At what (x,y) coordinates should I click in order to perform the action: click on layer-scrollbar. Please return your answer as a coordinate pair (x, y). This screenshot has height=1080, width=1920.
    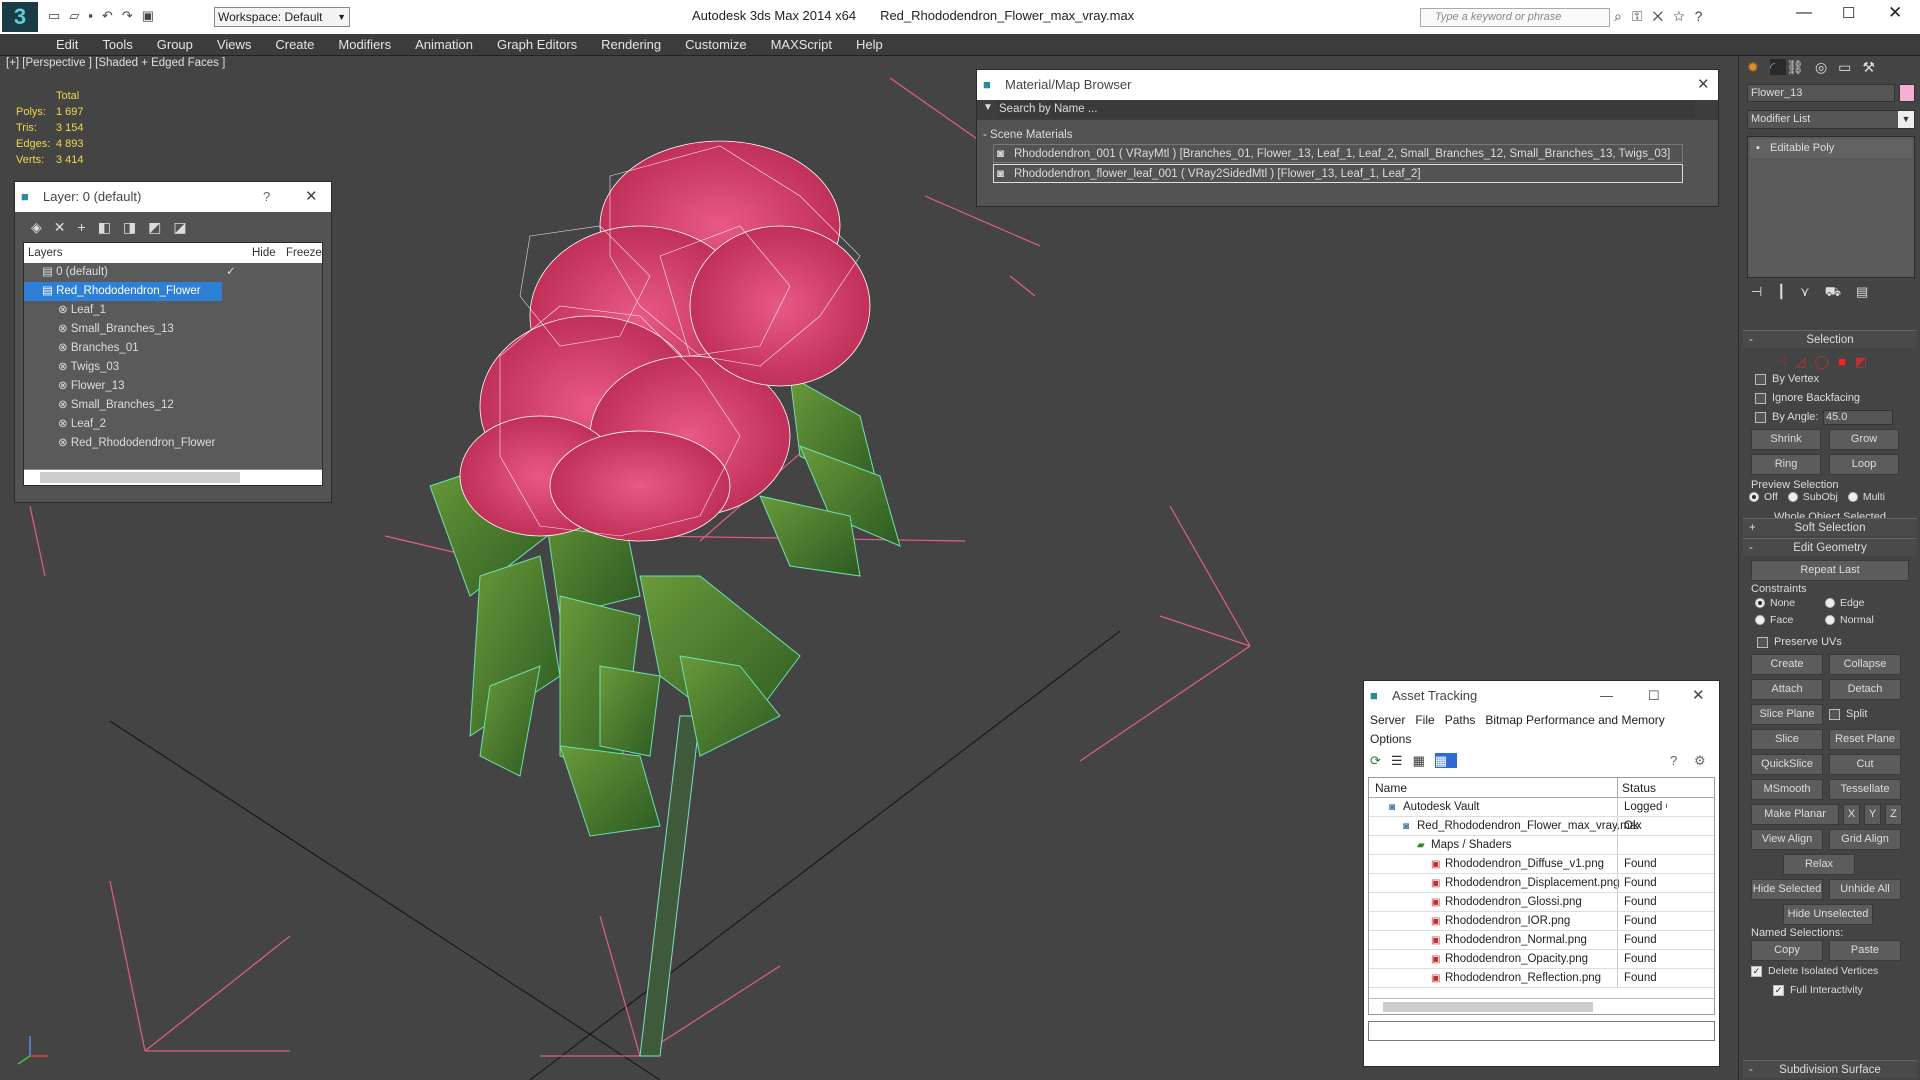
    Looking at the image, I should click on (173, 477).